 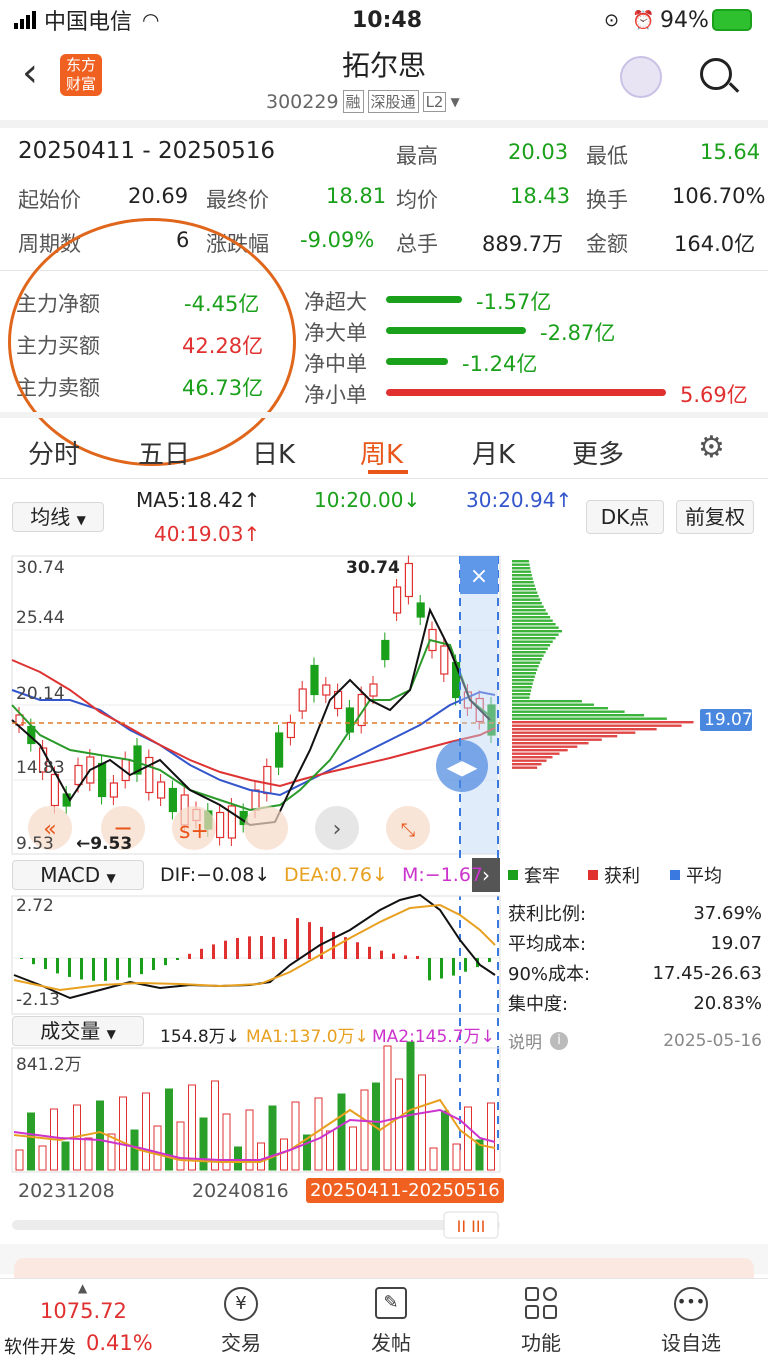 I want to click on flow-bar-value: -1.24亿, so click(x=500, y=364).